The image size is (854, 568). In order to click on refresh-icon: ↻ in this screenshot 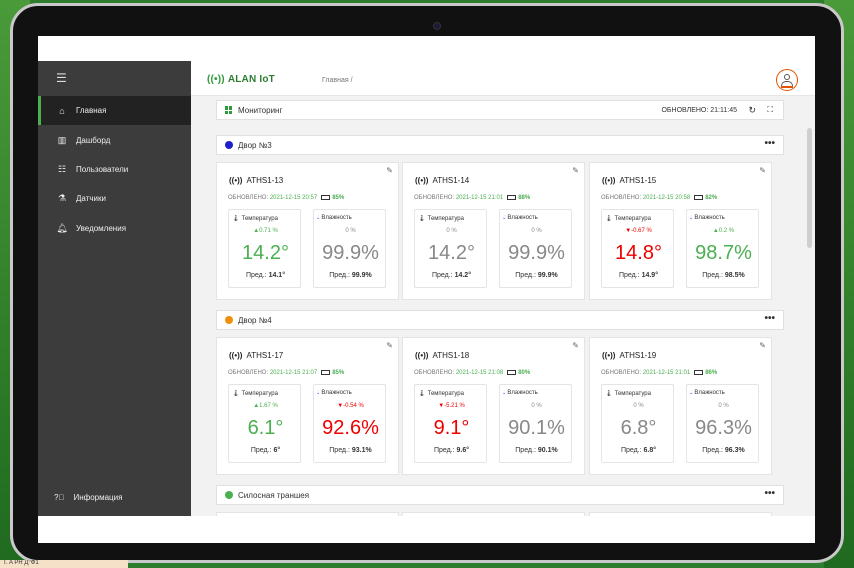, I will do `click(752, 110)`.